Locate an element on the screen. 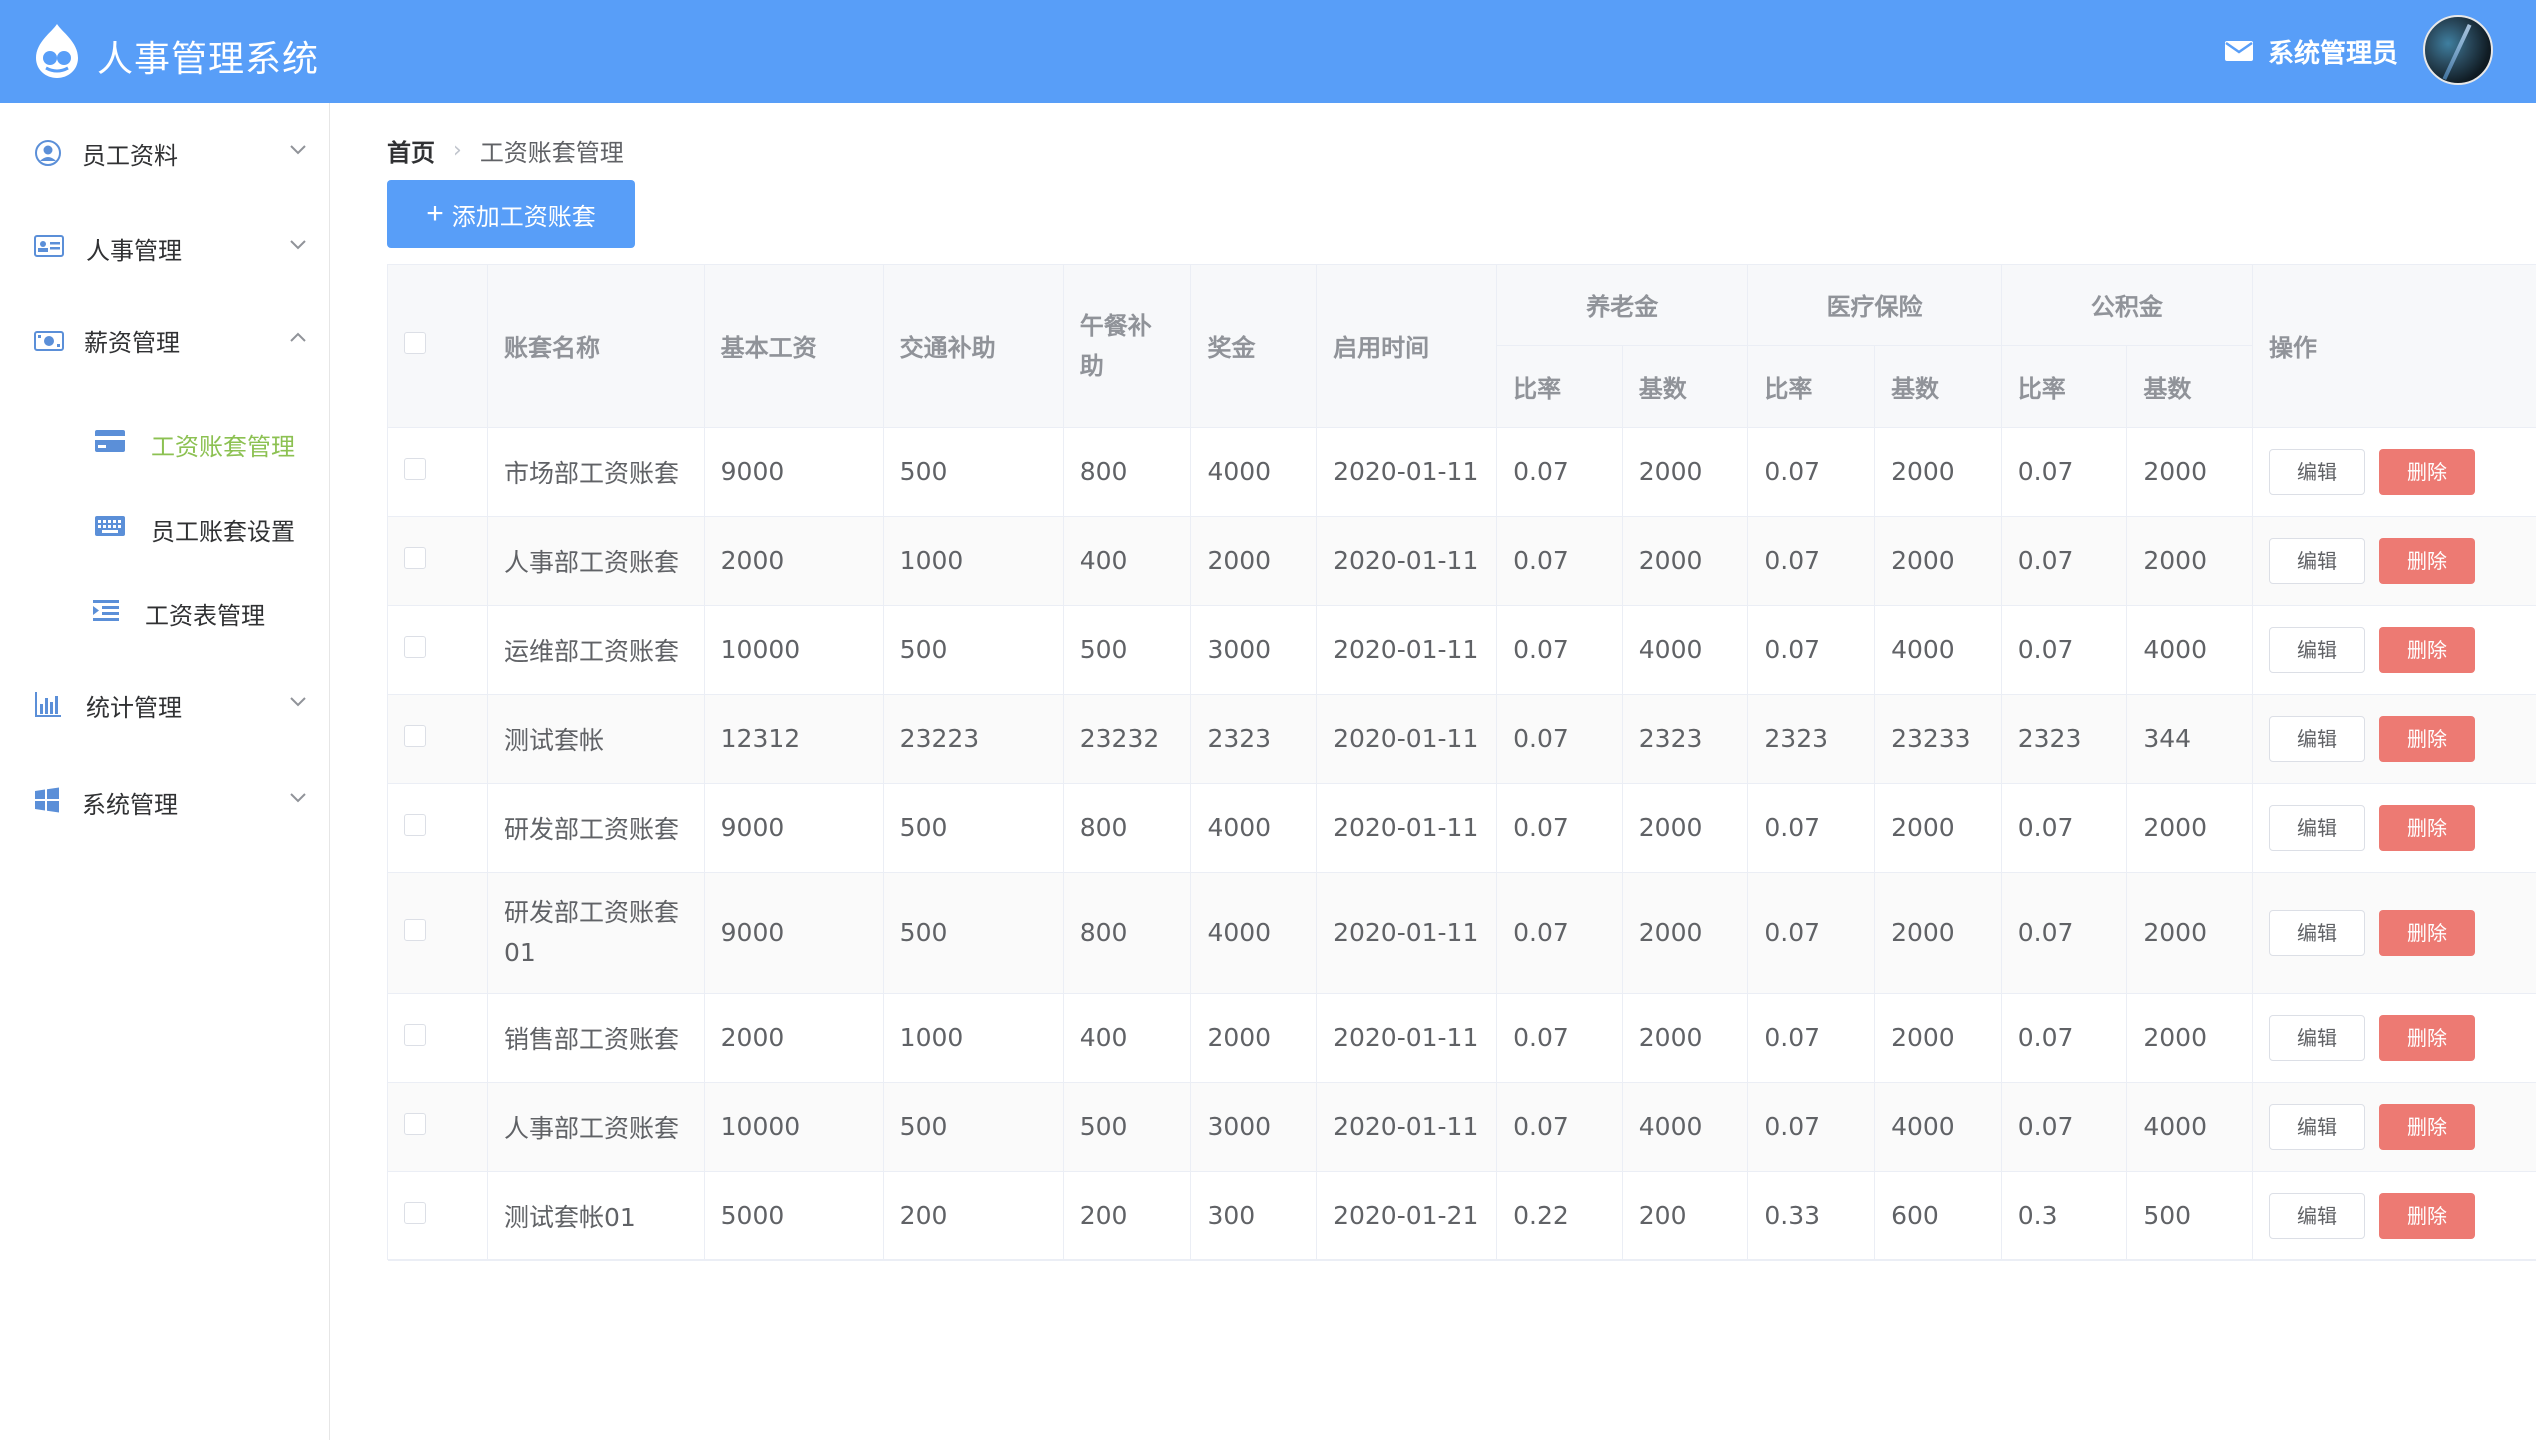  sidebar-subitem-employee-account: 员工账套设置 is located at coordinates (165, 523).